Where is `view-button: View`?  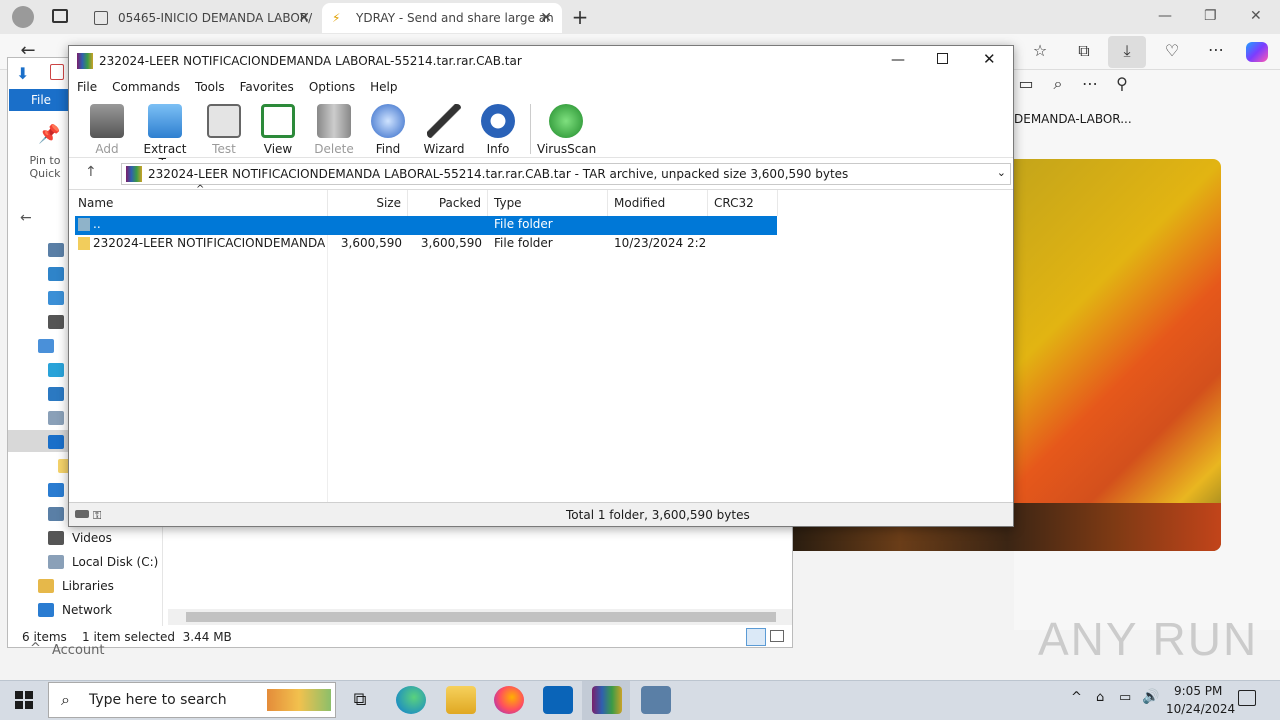 view-button: View is located at coordinates (278, 129).